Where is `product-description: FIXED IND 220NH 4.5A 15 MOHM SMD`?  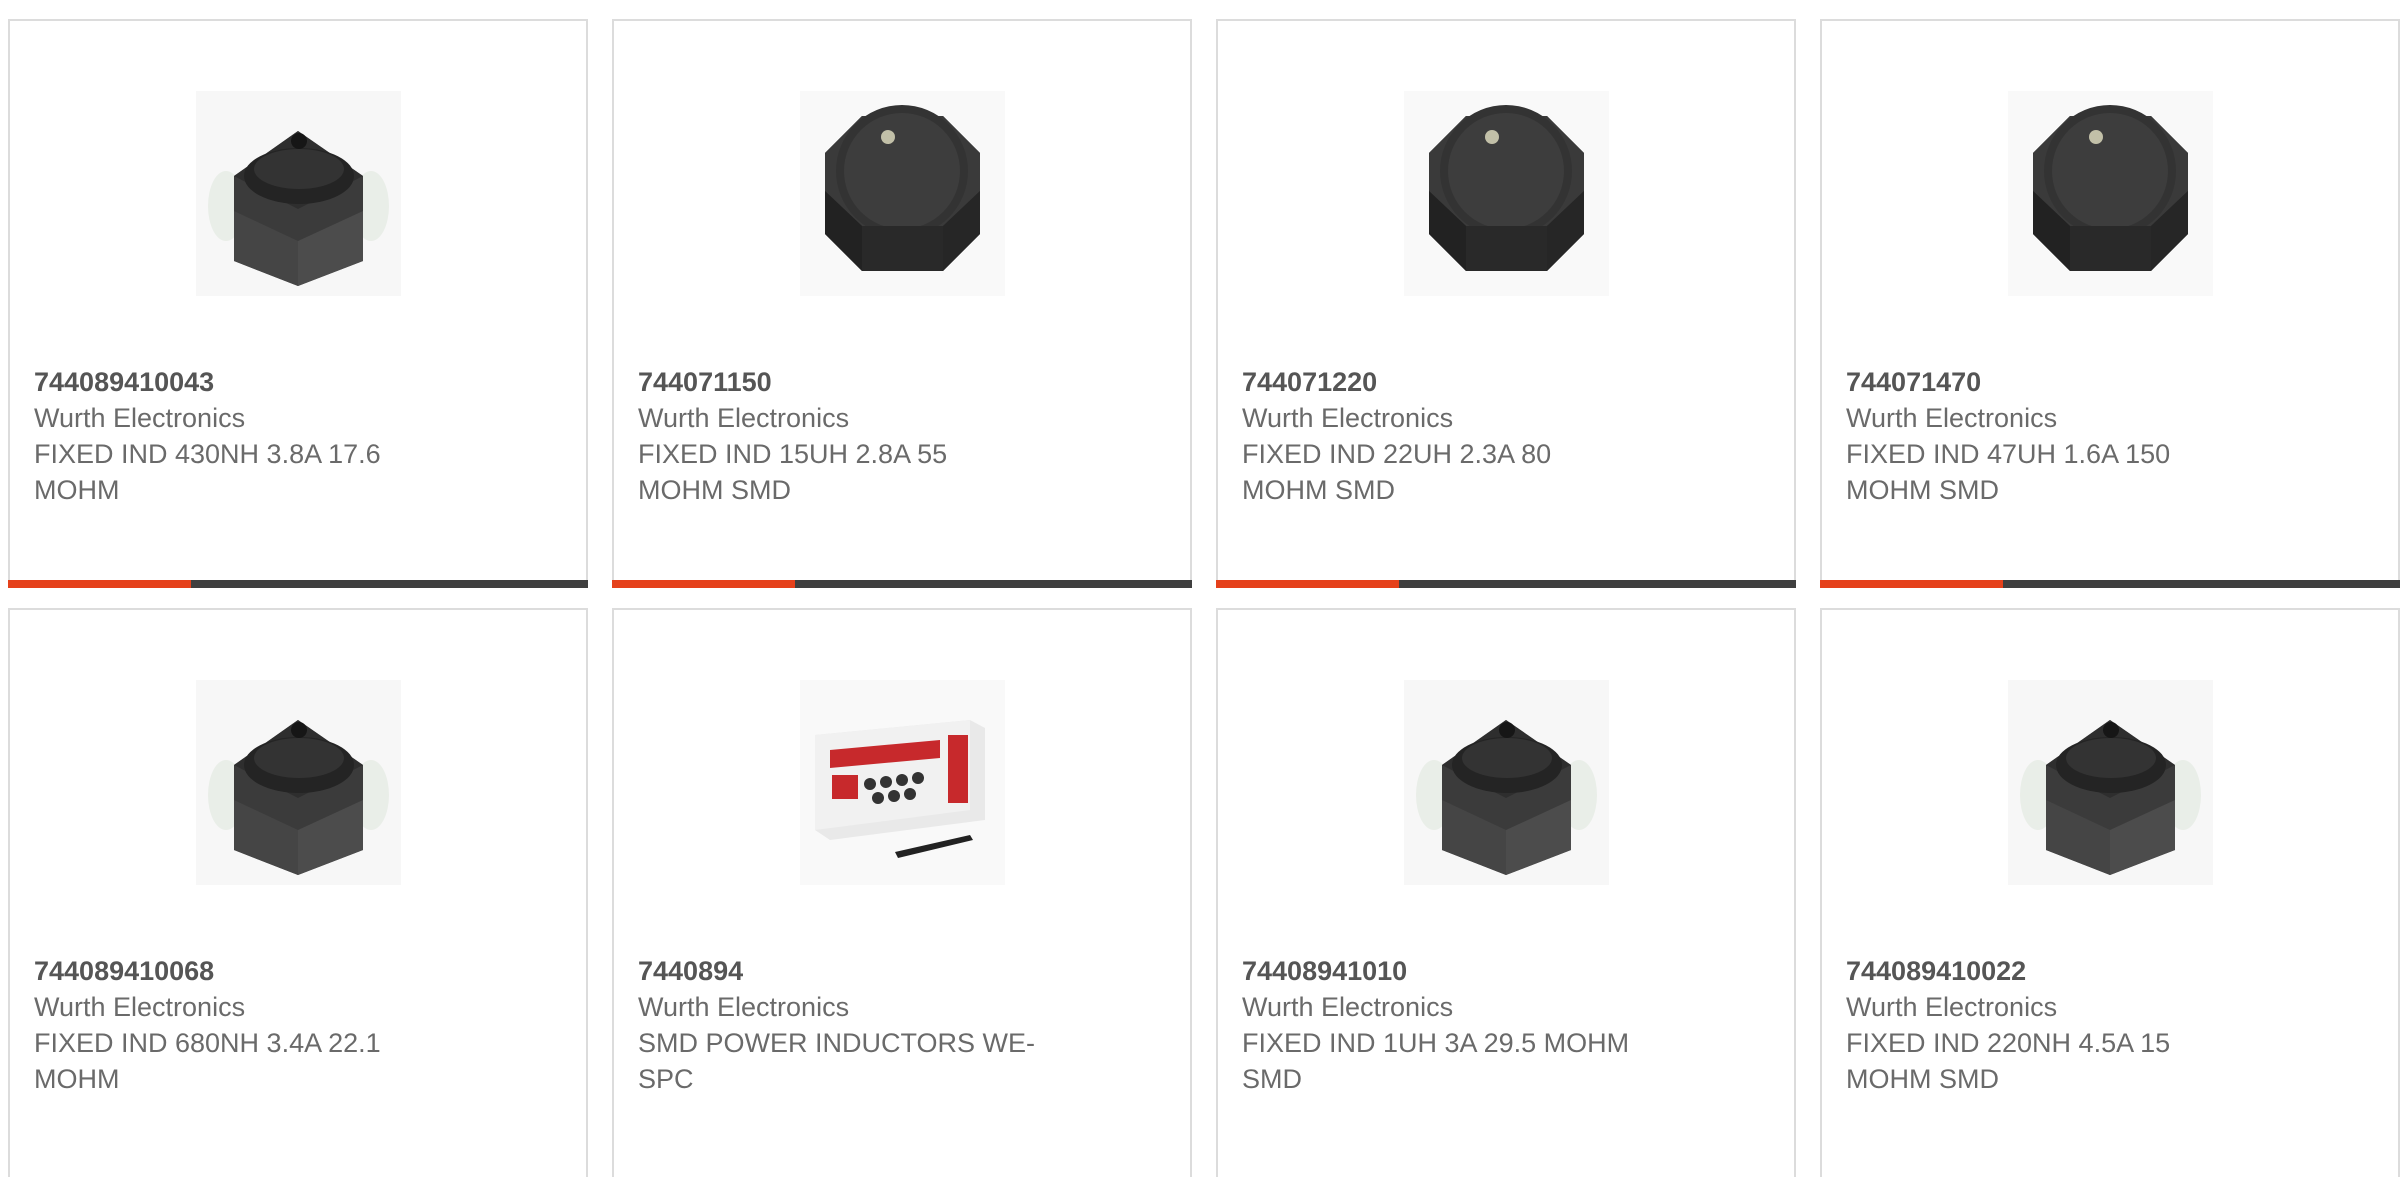
product-description: FIXED IND 220NH 4.5A 15 MOHM SMD is located at coordinates (2008, 1061).